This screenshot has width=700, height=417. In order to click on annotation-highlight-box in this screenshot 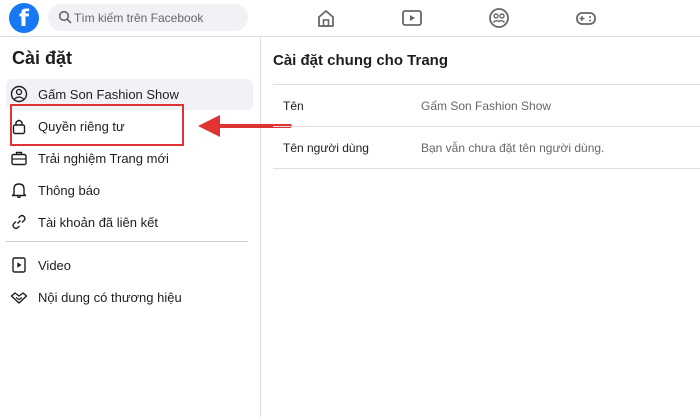, I will do `click(97, 125)`.